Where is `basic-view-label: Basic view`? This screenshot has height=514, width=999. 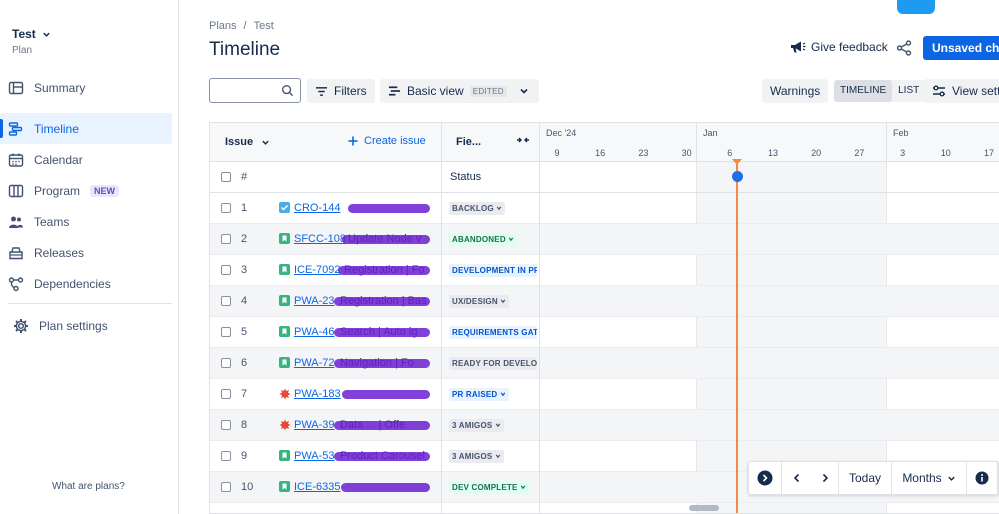 basic-view-label: Basic view is located at coordinates (435, 91).